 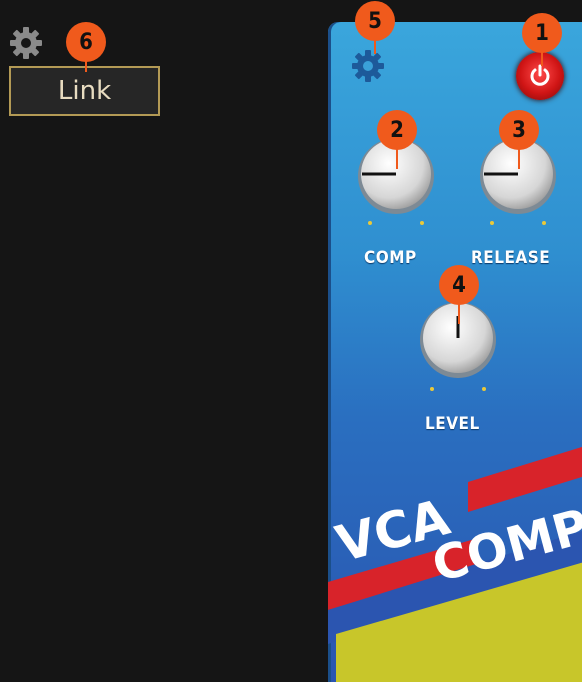 What do you see at coordinates (397, 130) in the screenshot?
I see `callout-badge-2: 2` at bounding box center [397, 130].